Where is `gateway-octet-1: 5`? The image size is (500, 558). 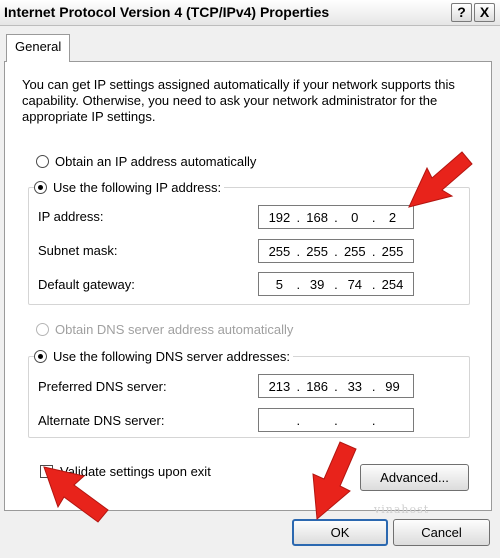 gateway-octet-1: 5 is located at coordinates (279, 284).